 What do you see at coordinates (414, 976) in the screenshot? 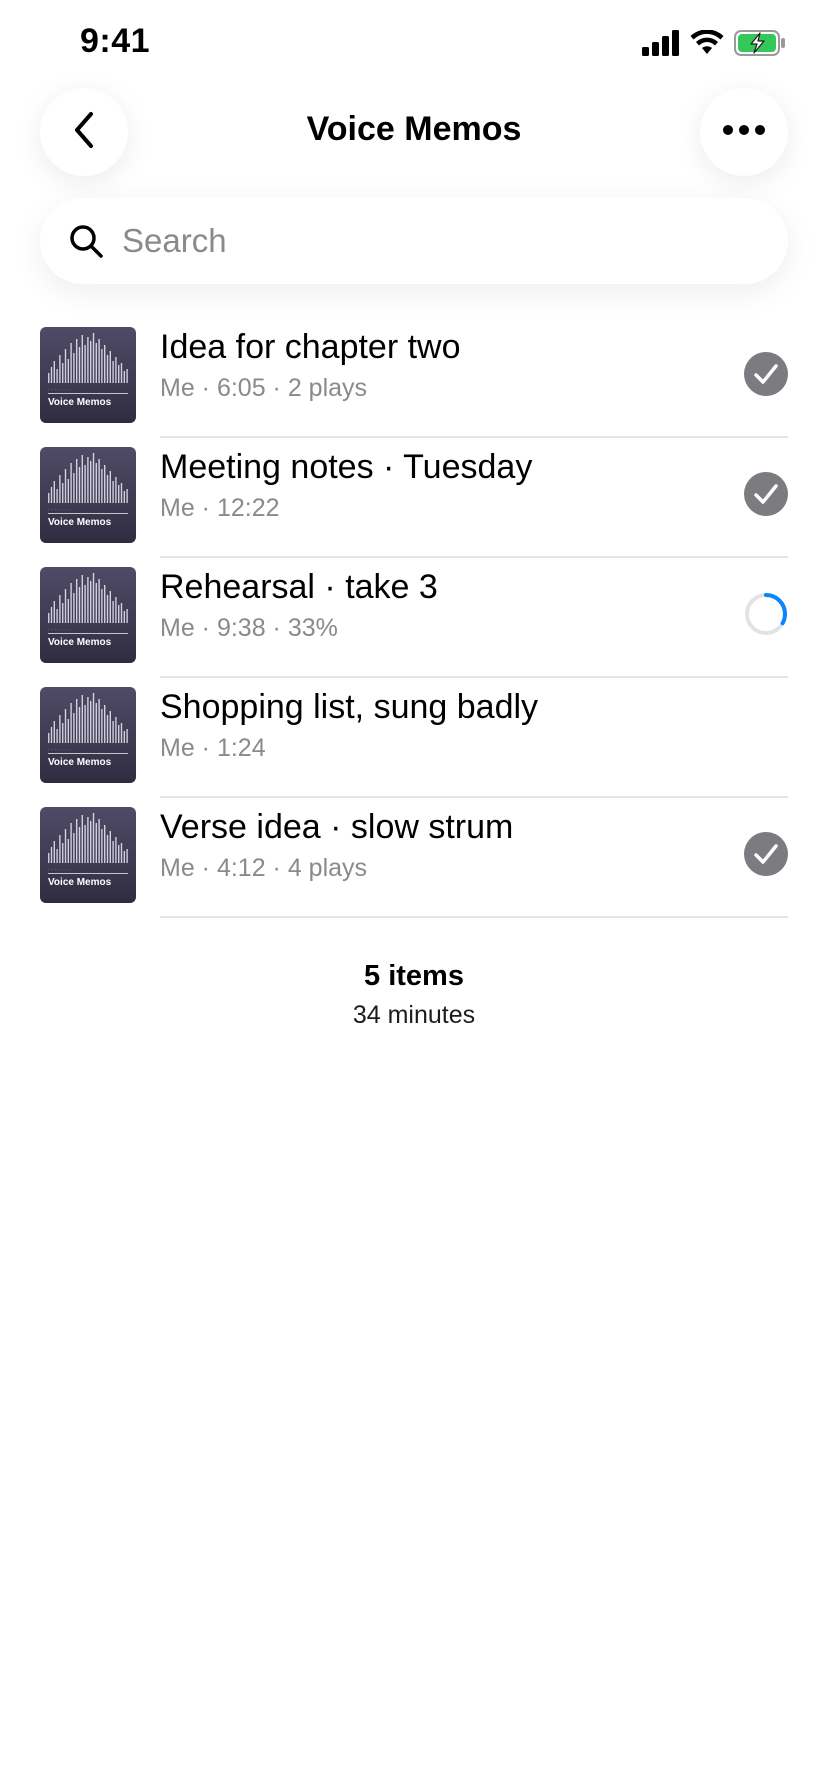
I see `item-count: 5 items` at bounding box center [414, 976].